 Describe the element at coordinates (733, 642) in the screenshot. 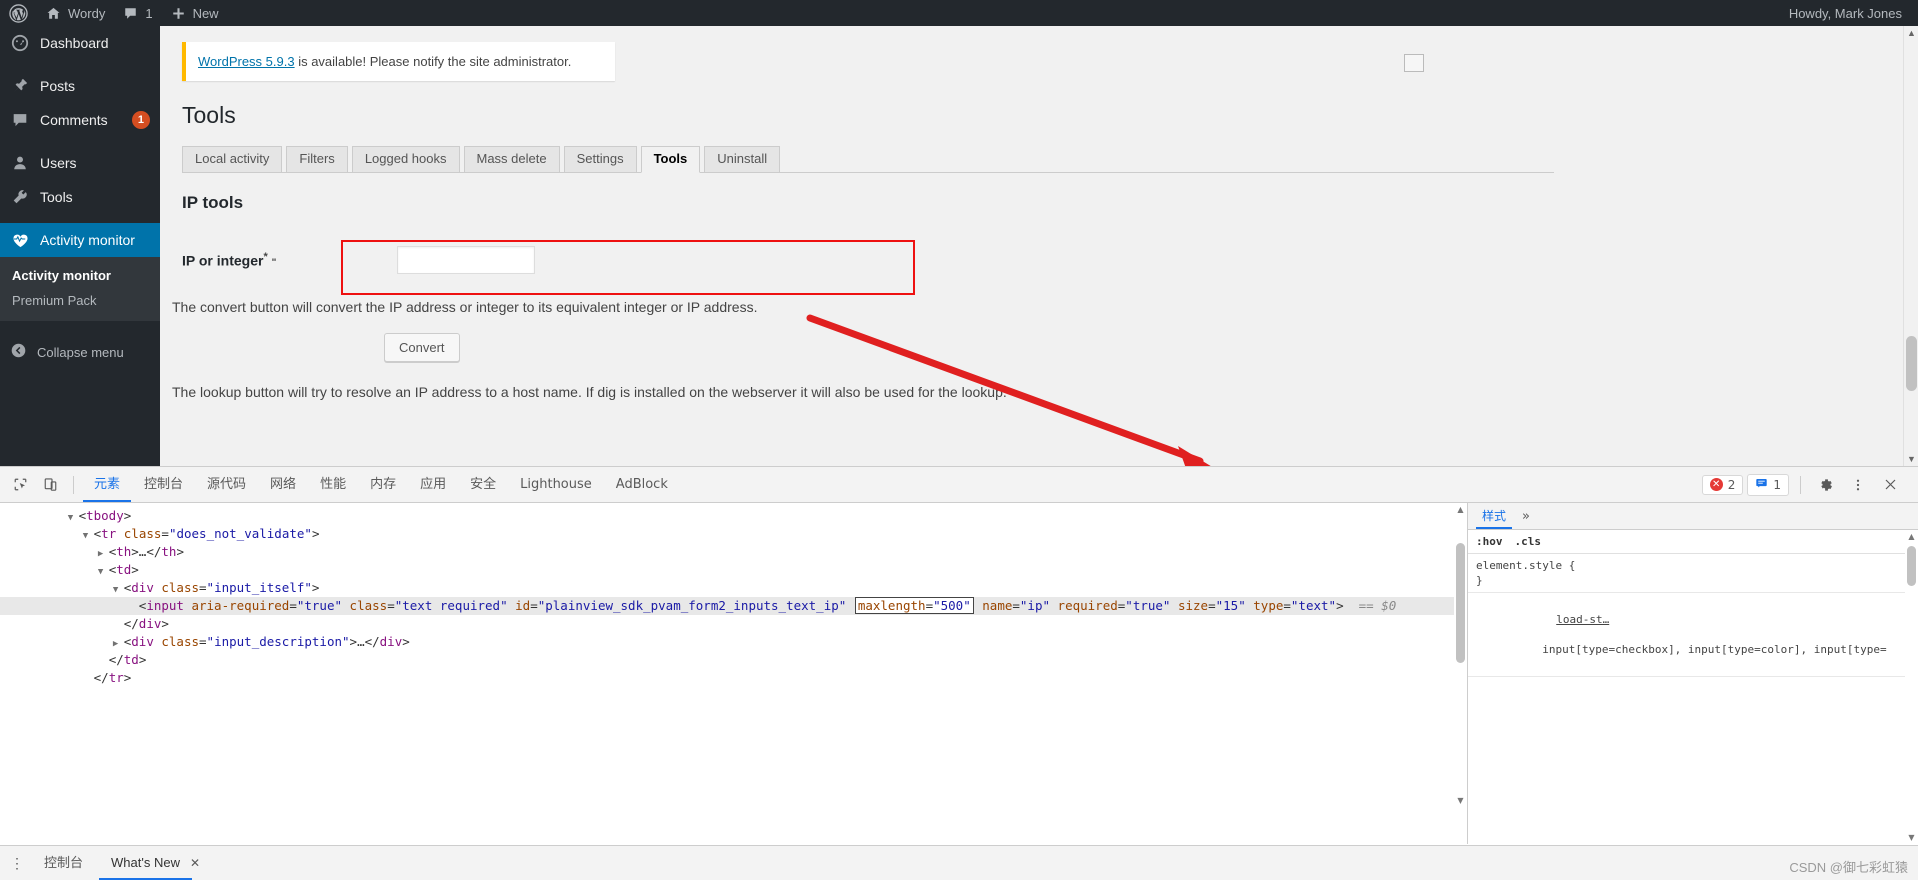

I see `dom-tree-line: ▶ <div class="input_description">…</div>` at that location.